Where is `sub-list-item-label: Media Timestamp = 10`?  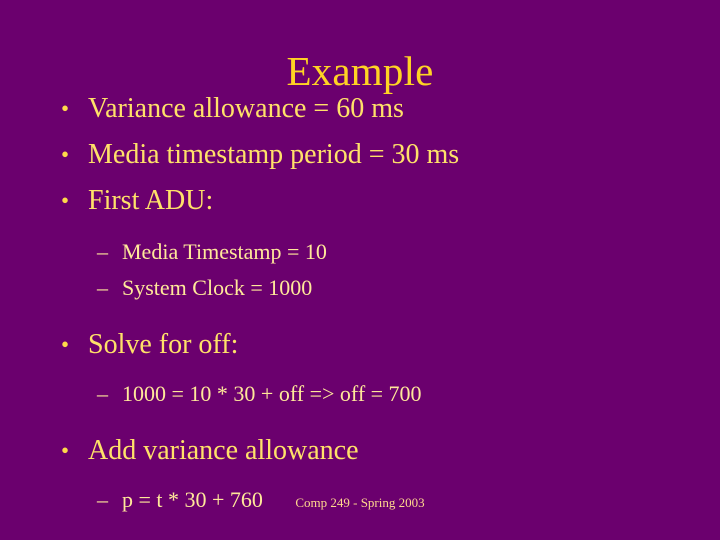 sub-list-item-label: Media Timestamp = 10 is located at coordinates (224, 251).